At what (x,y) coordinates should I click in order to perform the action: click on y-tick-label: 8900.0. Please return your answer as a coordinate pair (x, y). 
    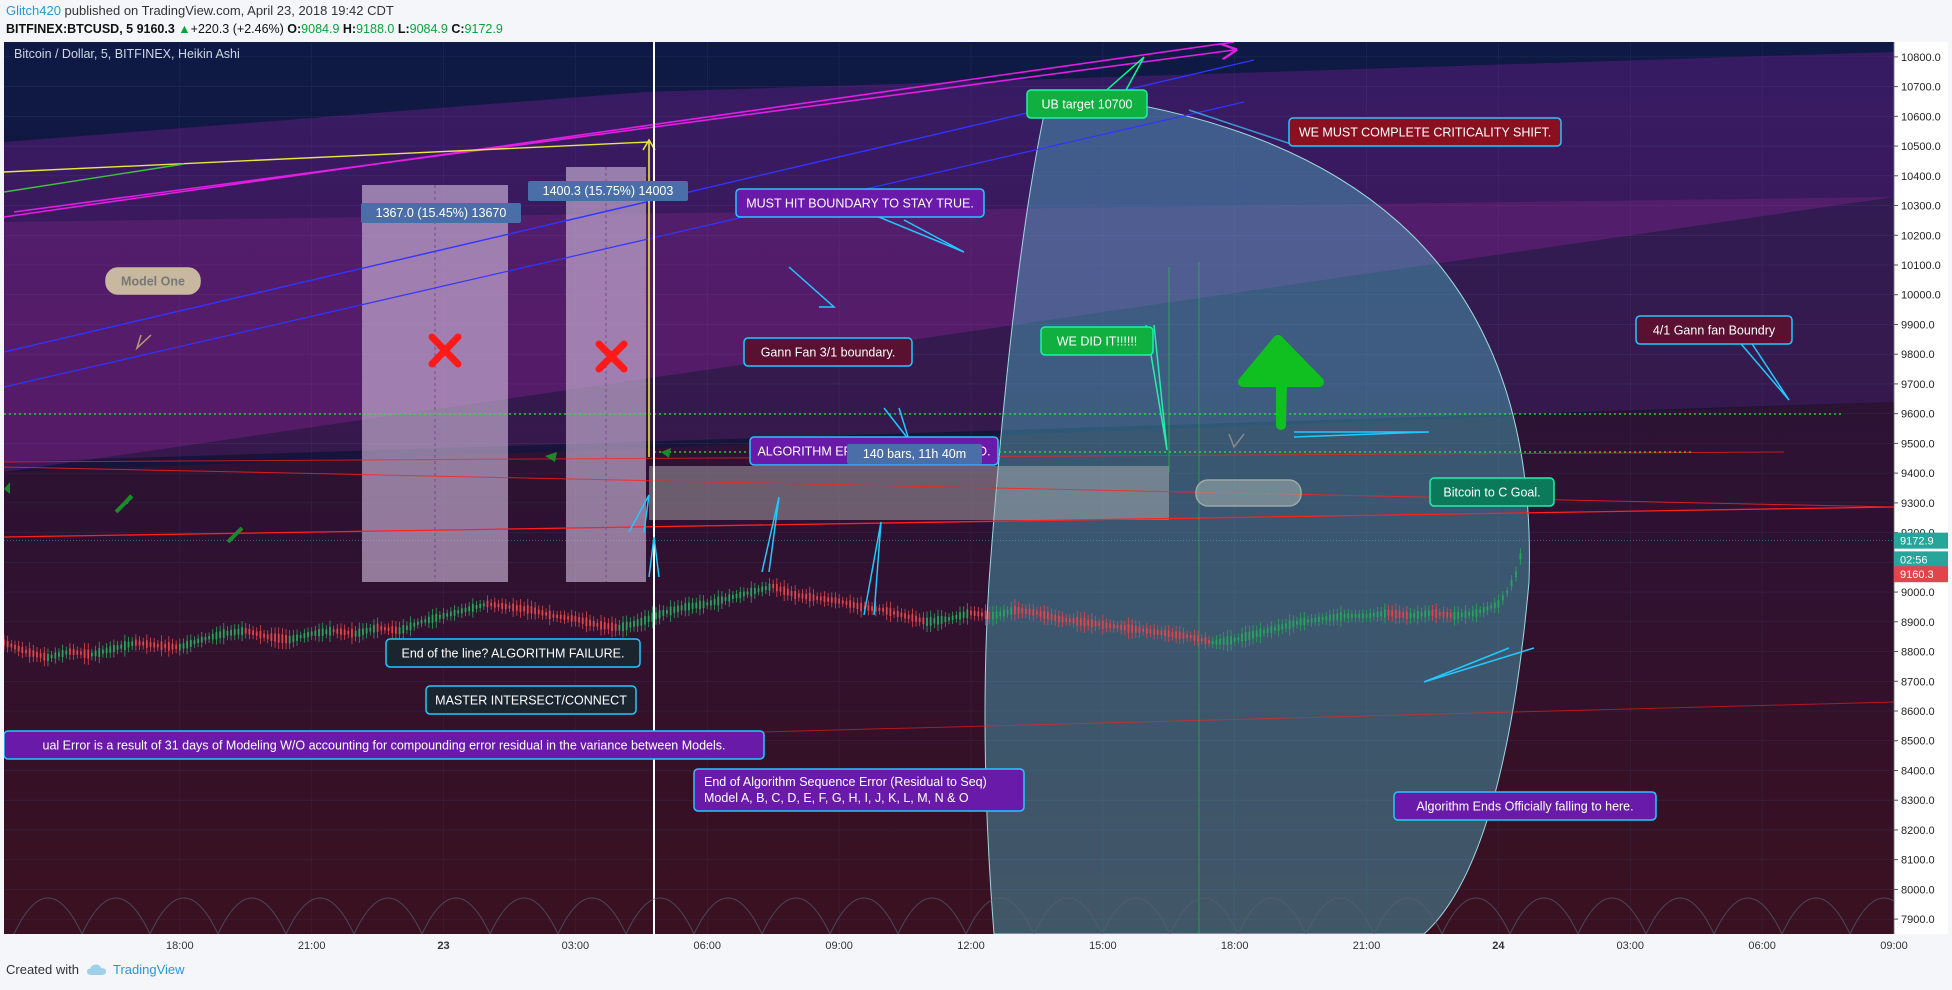
    Looking at the image, I should click on (1918, 623).